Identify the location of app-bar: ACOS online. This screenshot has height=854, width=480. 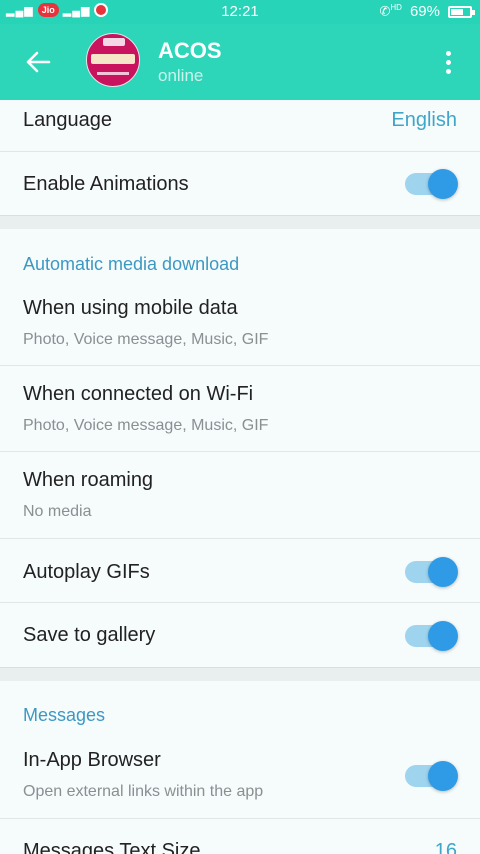
(240, 62).